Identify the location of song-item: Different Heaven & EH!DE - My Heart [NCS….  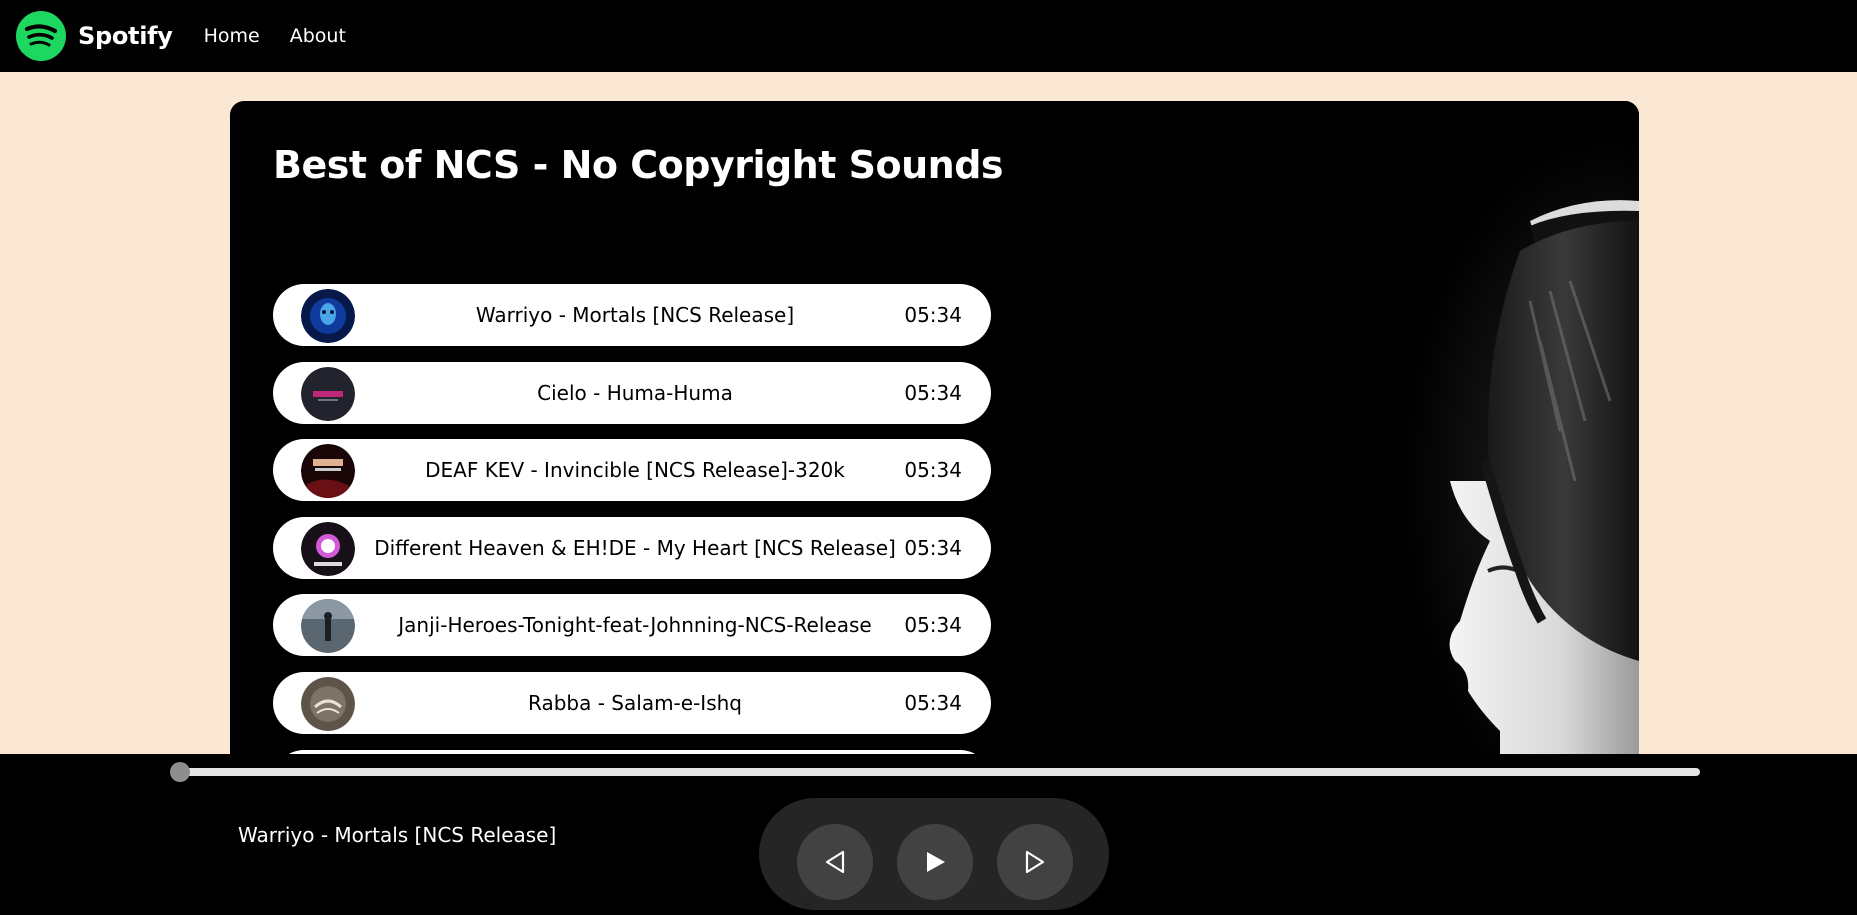
(632, 547).